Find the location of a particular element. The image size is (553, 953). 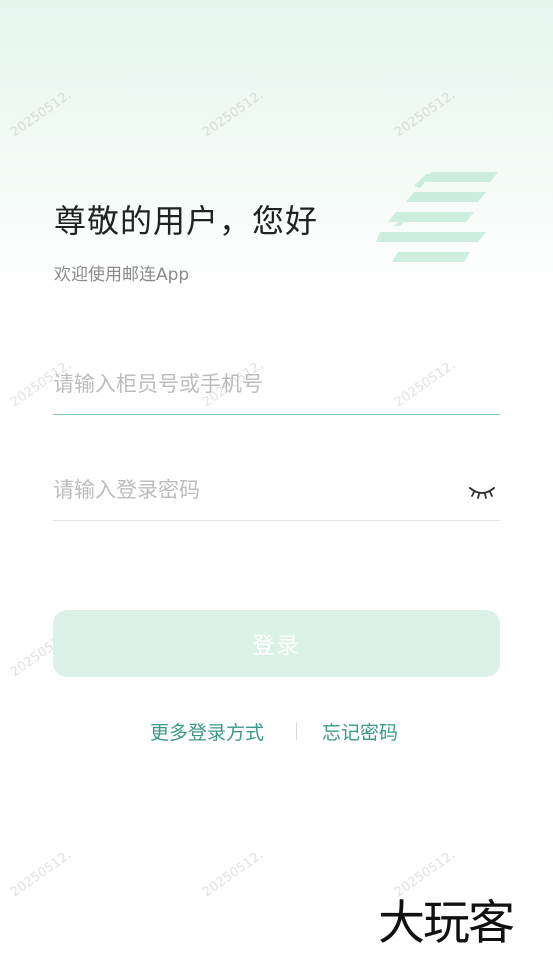

more-login-methods-link: 更多登录方式 is located at coordinates (207, 731).